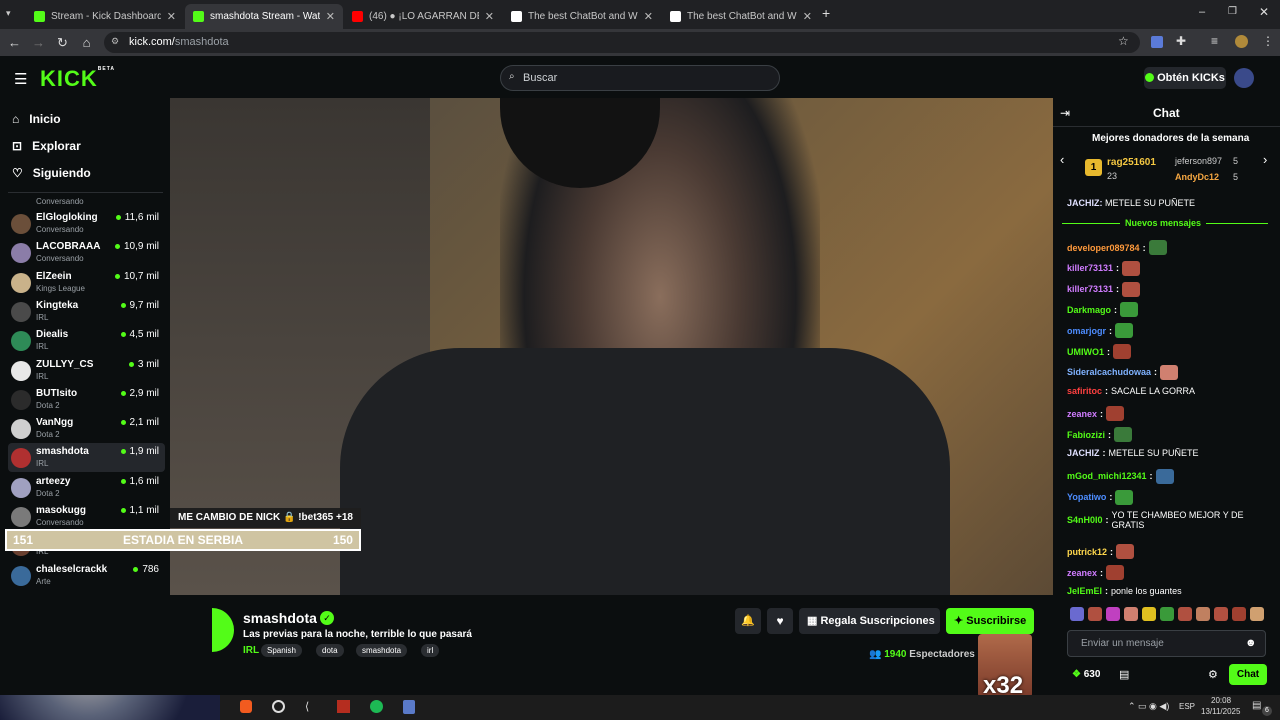 The width and height of the screenshot is (1280, 720). Describe the element at coordinates (343, 706) in the screenshot. I see `dota-icon` at that location.